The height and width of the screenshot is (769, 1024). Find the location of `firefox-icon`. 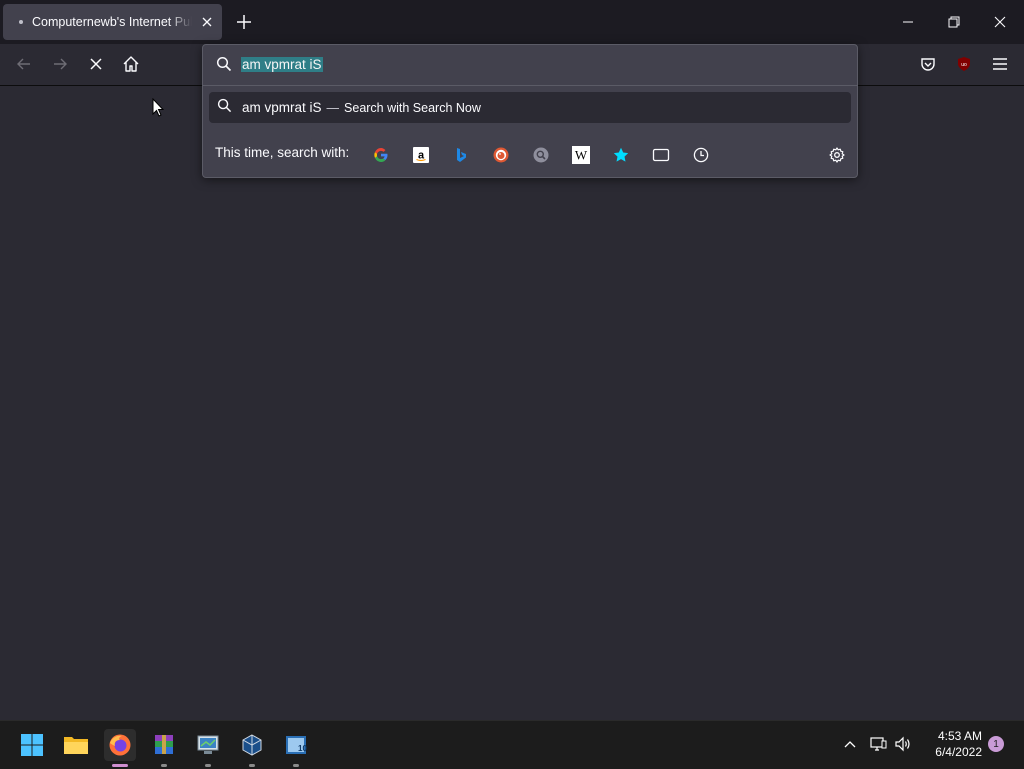

firefox-icon is located at coordinates (120, 748).